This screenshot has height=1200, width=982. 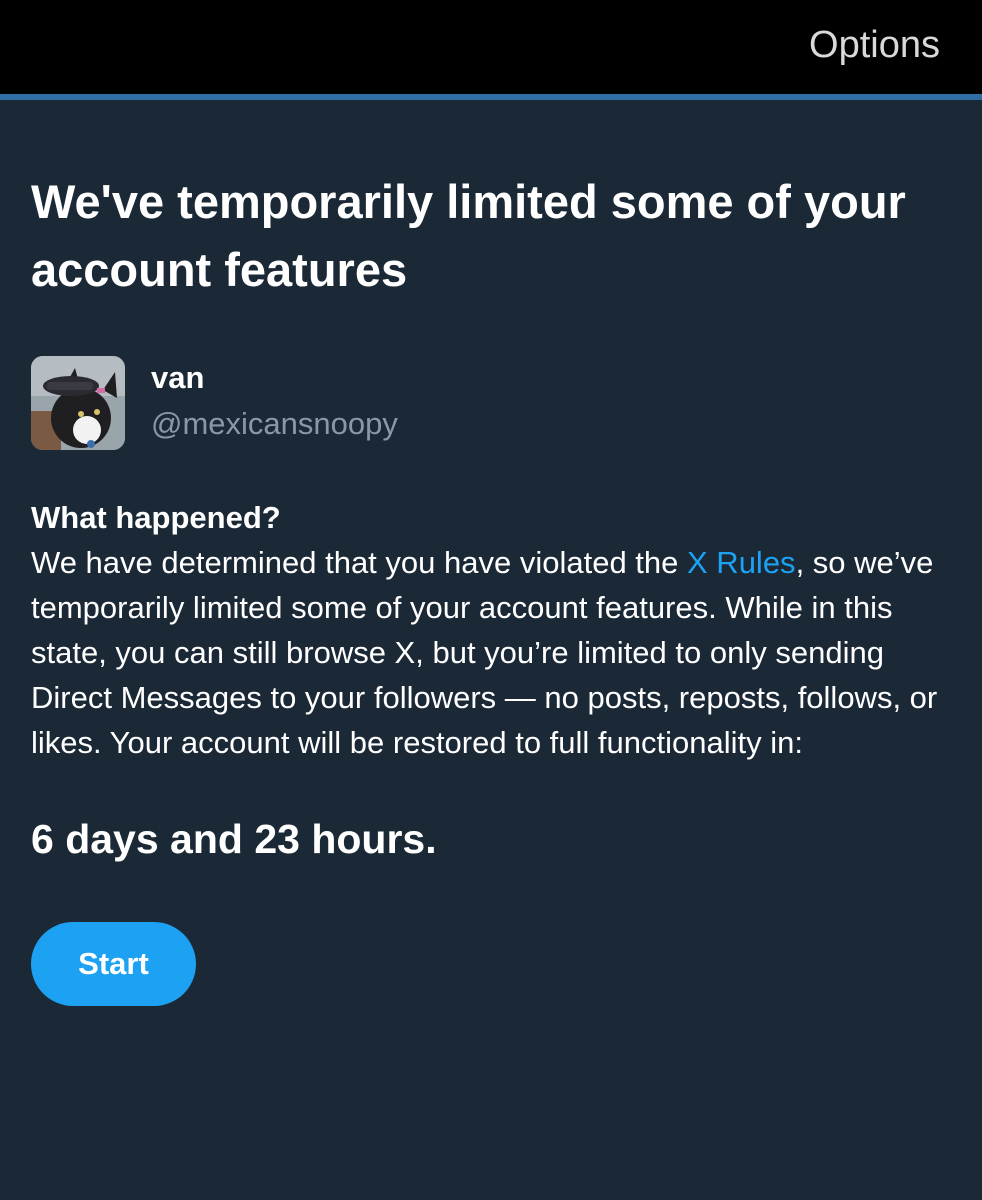 I want to click on user-handle: @mexicansnoopy, so click(x=274, y=423).